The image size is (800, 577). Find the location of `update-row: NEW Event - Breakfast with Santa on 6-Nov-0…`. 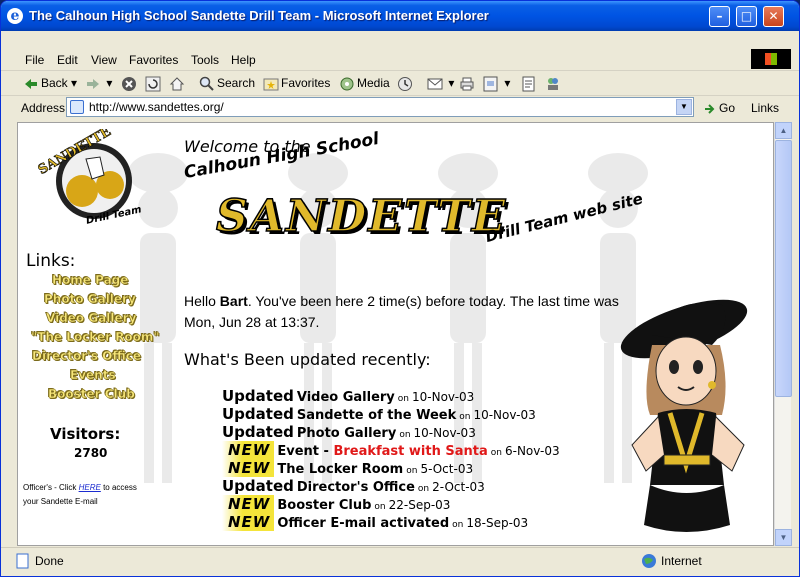

update-row: NEW Event - Breakfast with Santa on 6-Nov-0… is located at coordinates (391, 450).